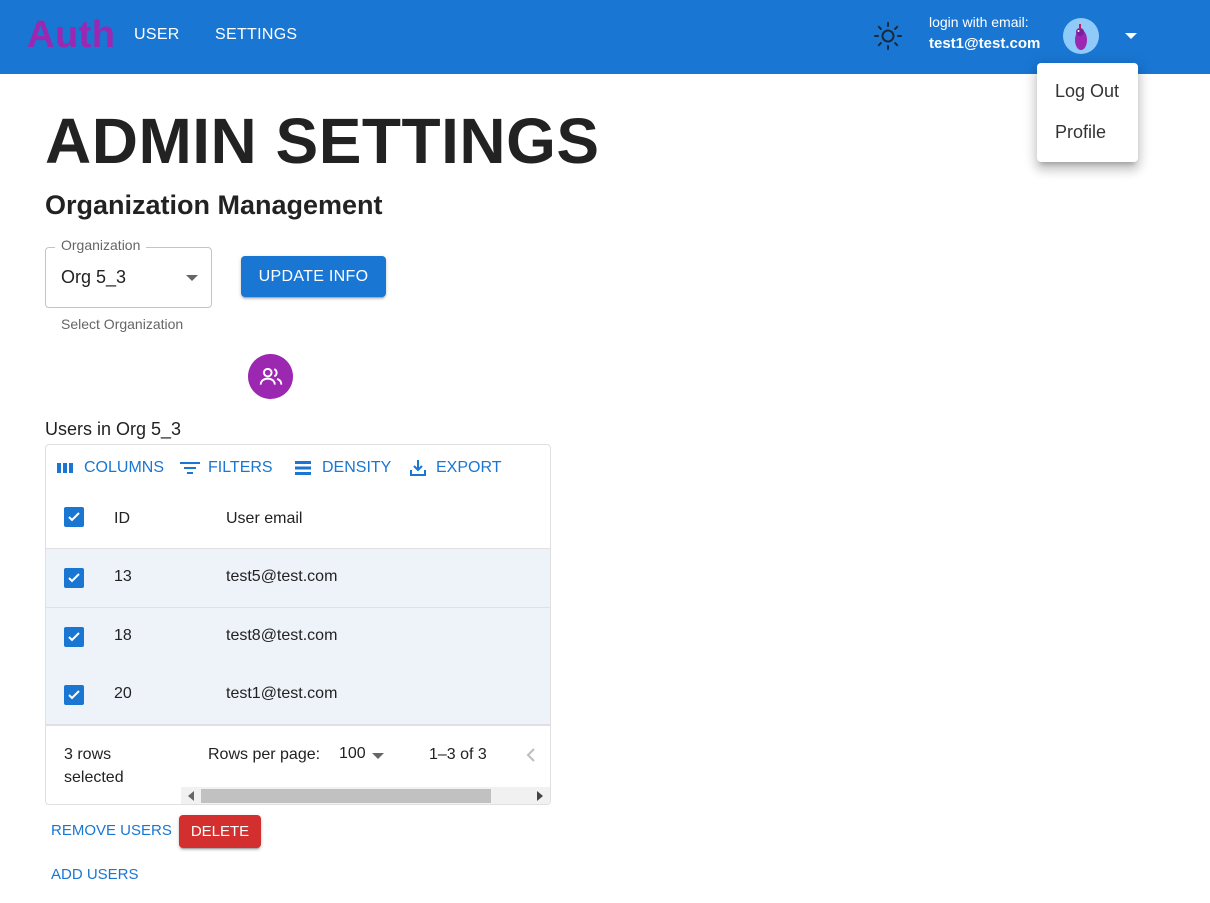  I want to click on group-icon, so click(270, 376).